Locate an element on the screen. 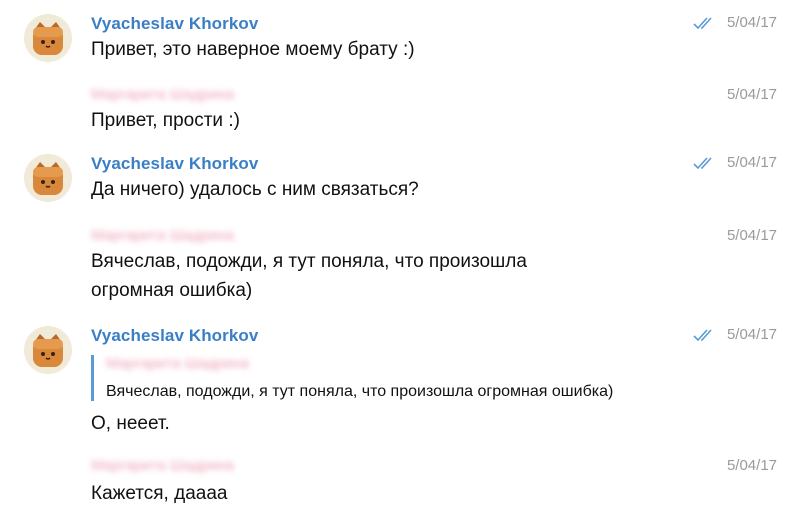 The height and width of the screenshot is (514, 800). message-text: Привет, прости :) is located at coordinates (165, 120).